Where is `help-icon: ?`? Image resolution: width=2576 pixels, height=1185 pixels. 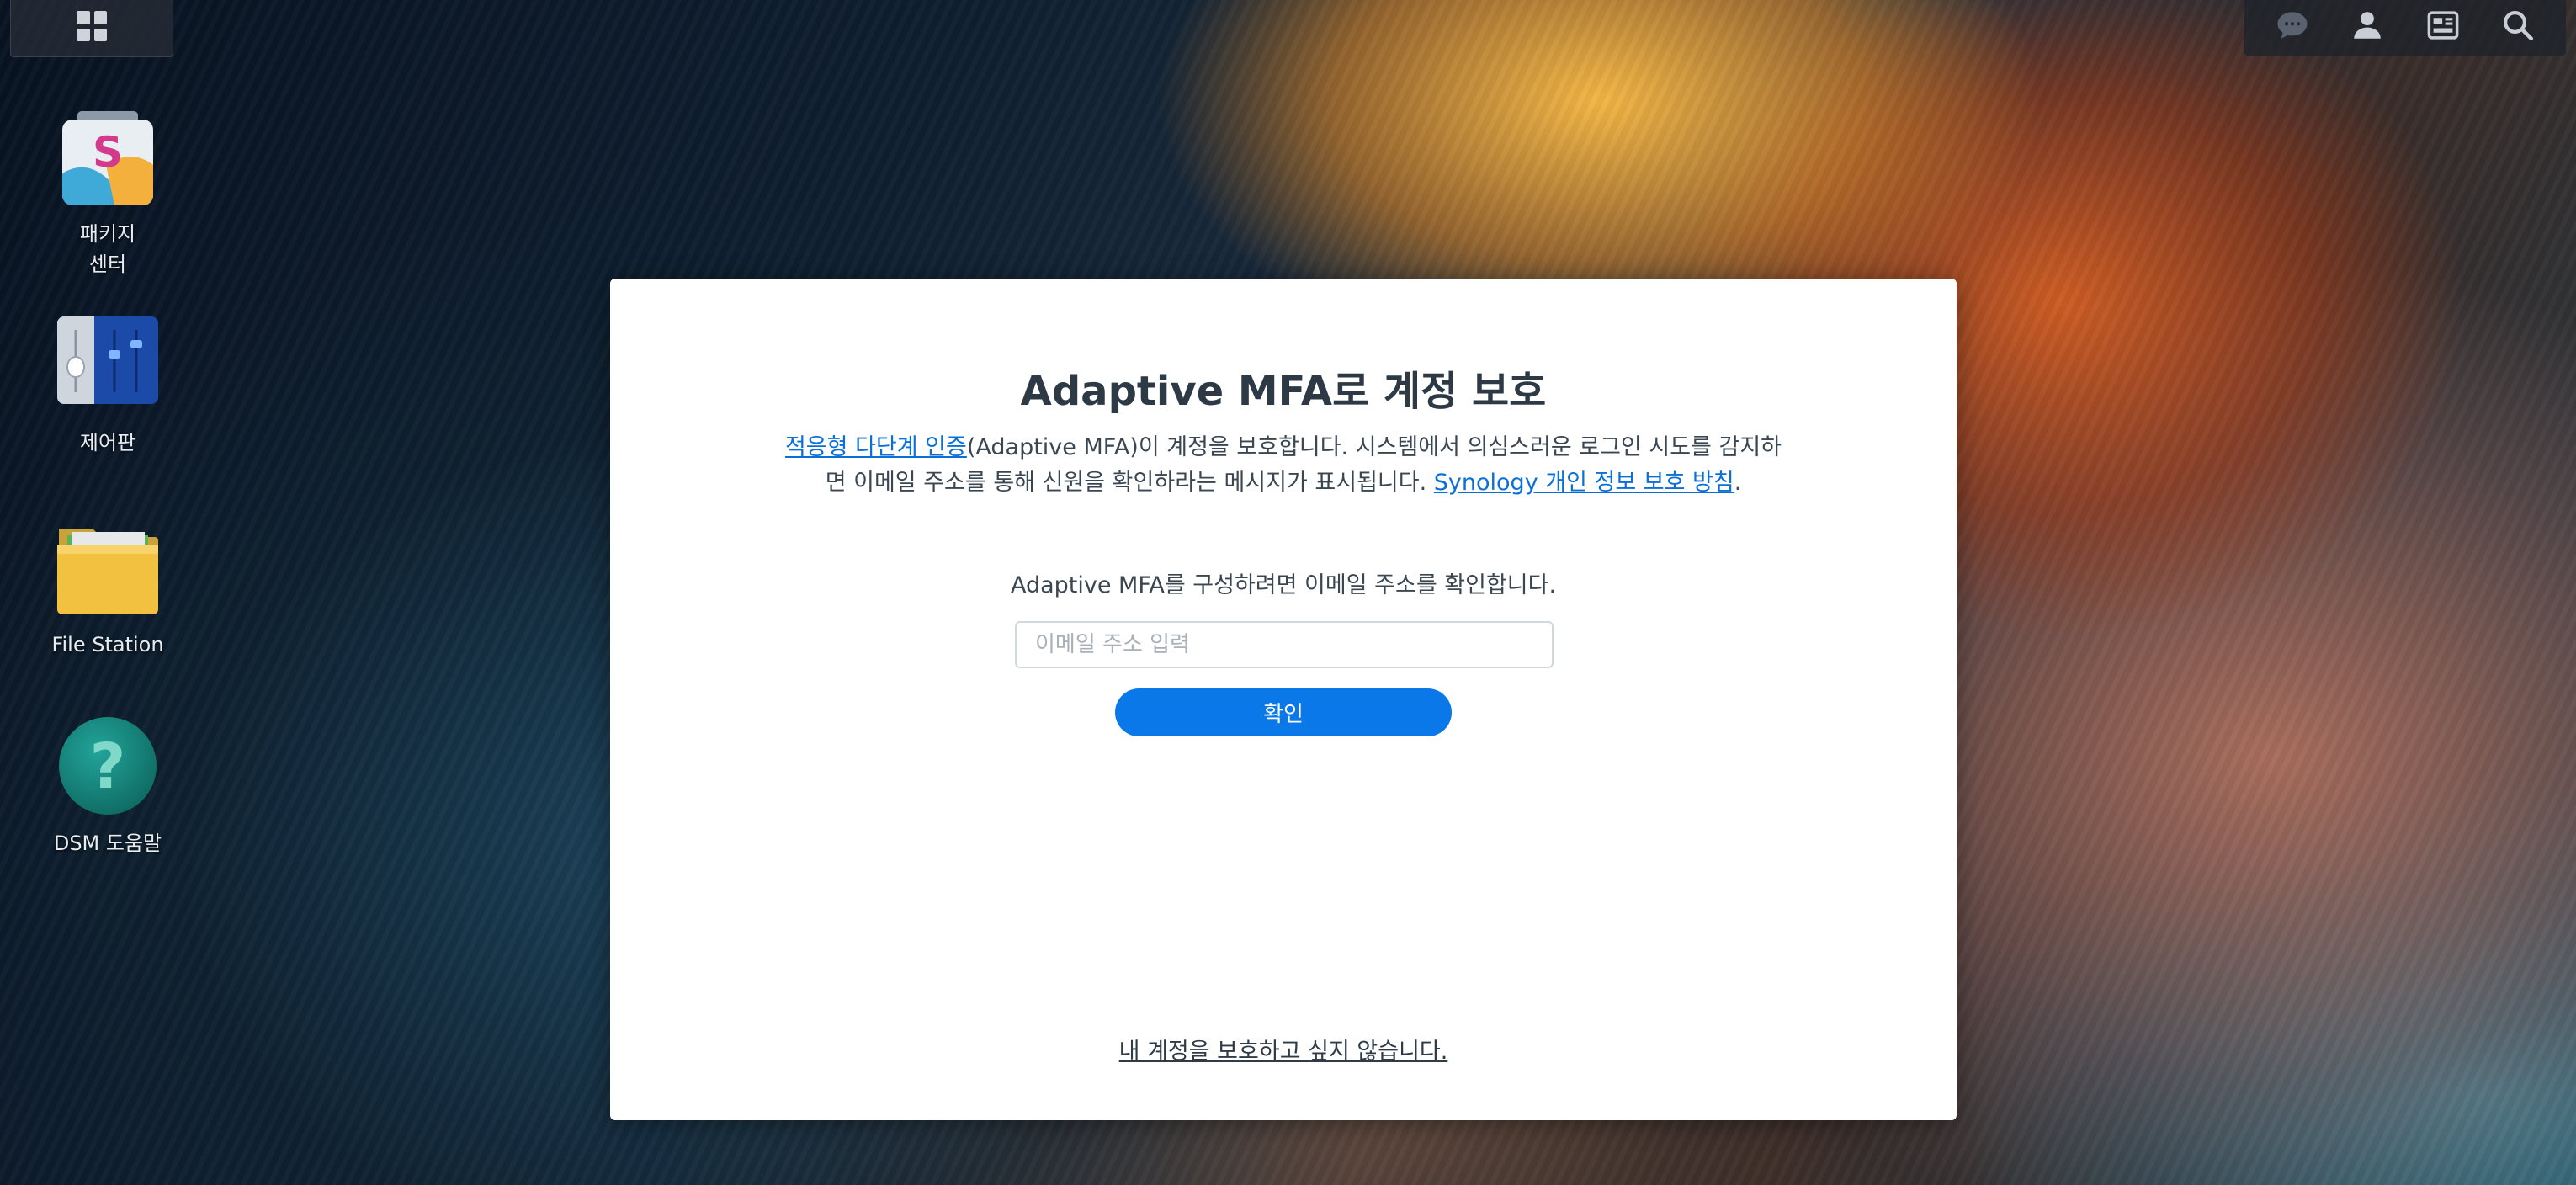 help-icon: ? is located at coordinates (108, 767).